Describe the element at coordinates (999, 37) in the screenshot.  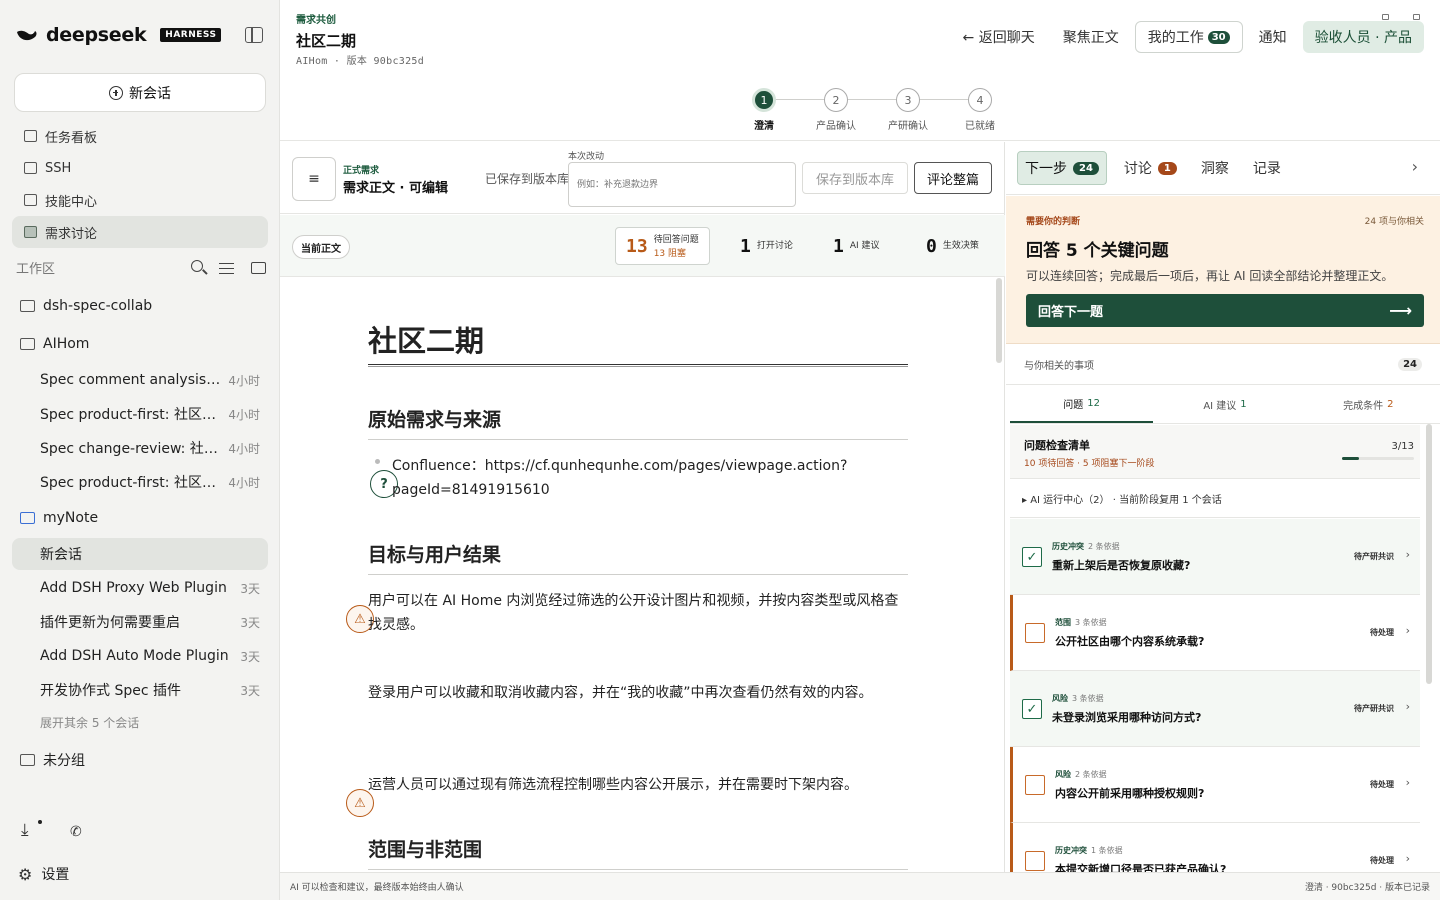
I see `back-to-chat-button: ← 返回聊天` at that location.